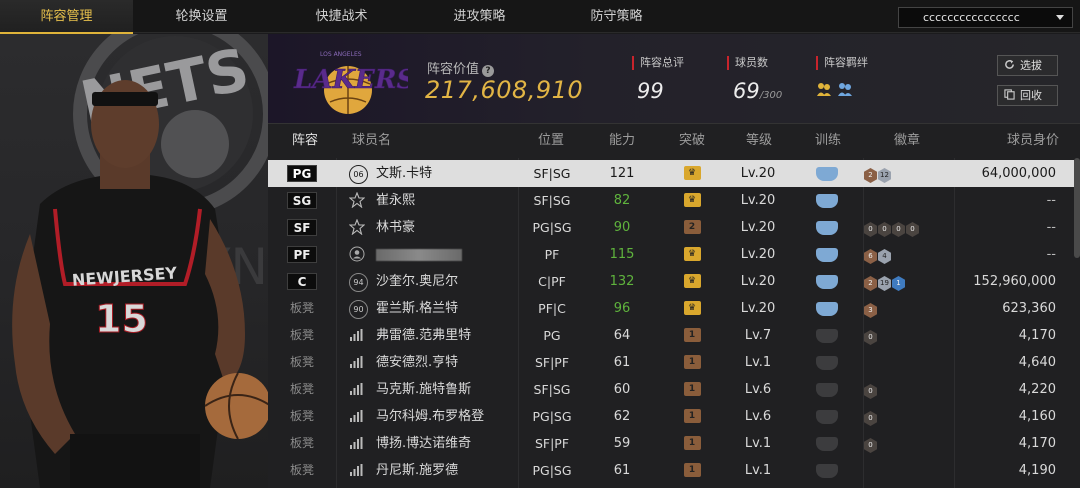 The width and height of the screenshot is (1080, 488). Describe the element at coordinates (1077, 208) in the screenshot. I see `table-scrollbar` at that location.